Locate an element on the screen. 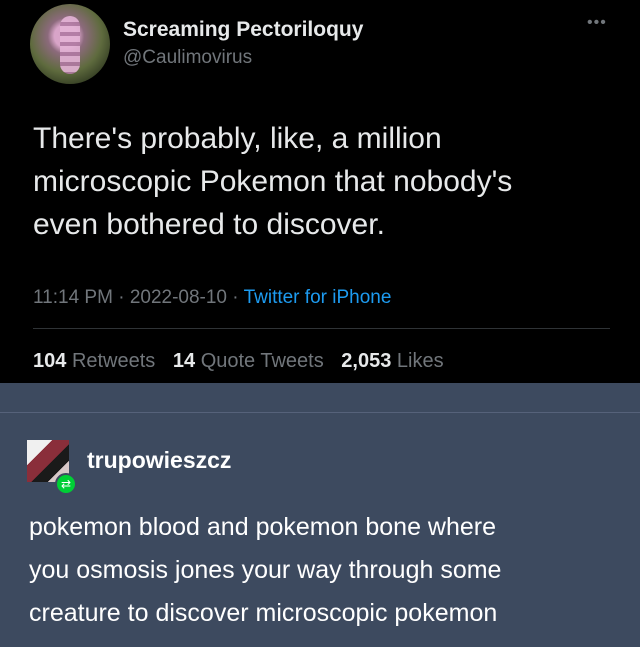  tweet-handle: @Caulimovirus is located at coordinates (187, 58).